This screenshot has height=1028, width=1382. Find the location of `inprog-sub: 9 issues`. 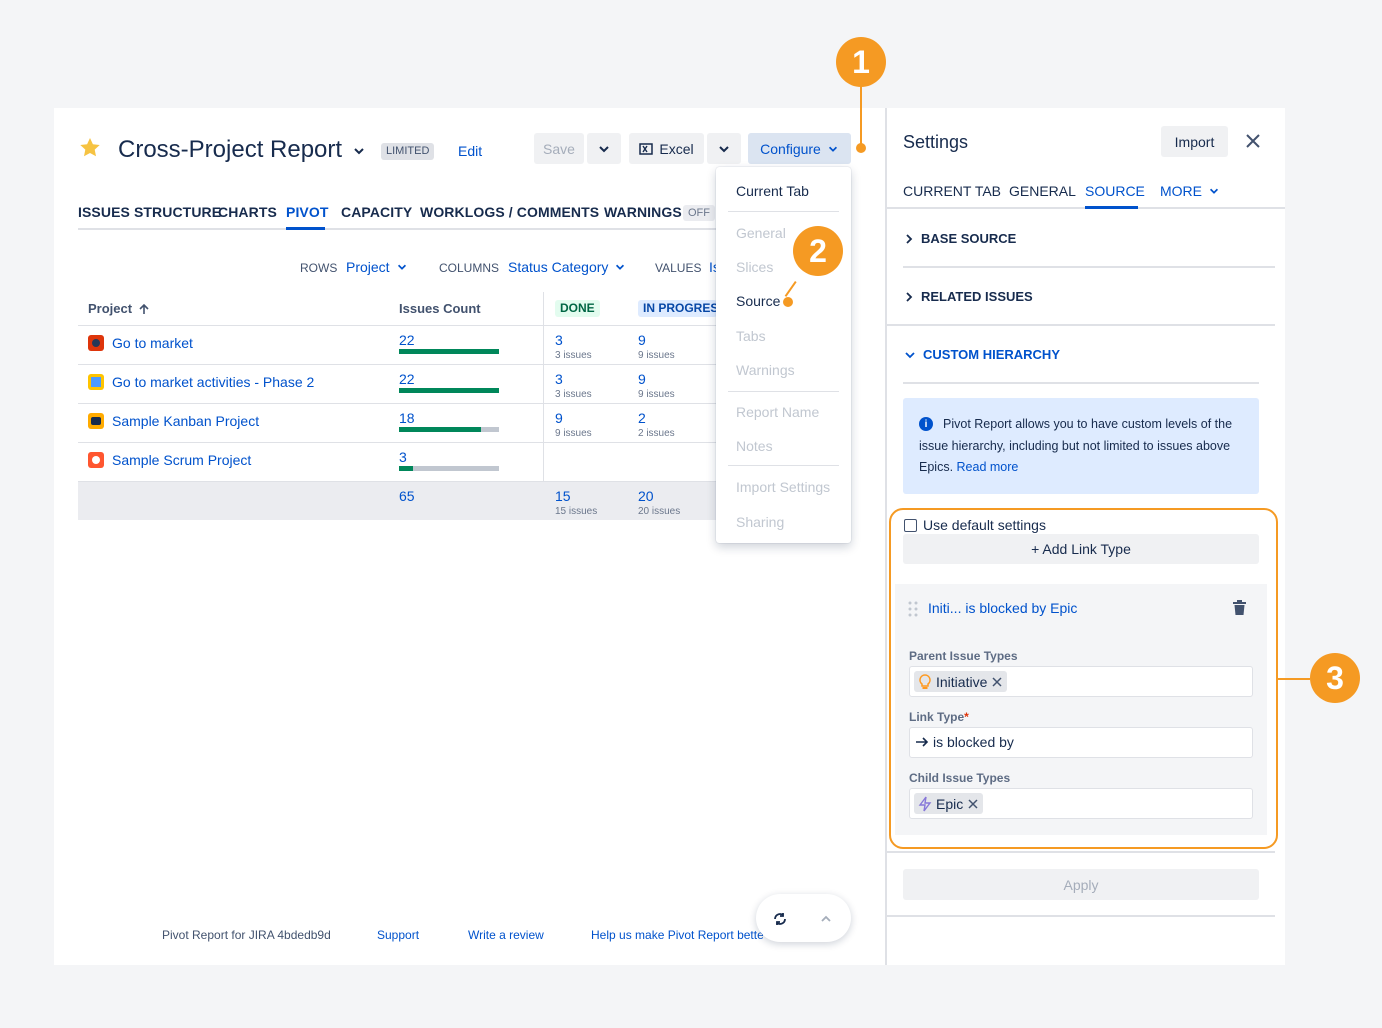

inprog-sub: 9 issues is located at coordinates (656, 355).